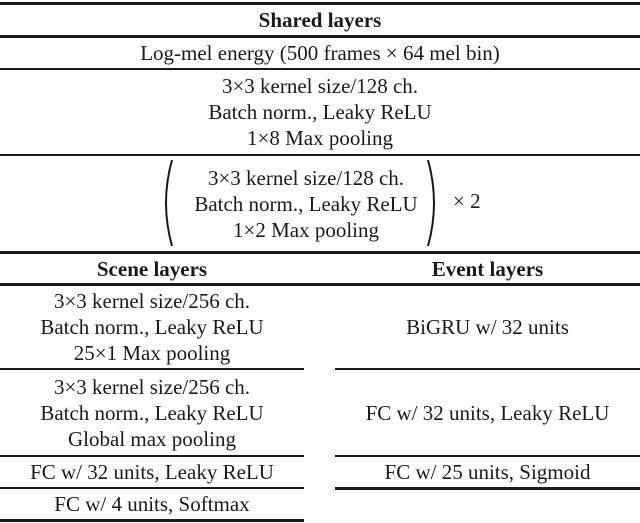 Image resolution: width=640 pixels, height=523 pixels. I want to click on scene-row: FC w/ 4 units, Softmax, so click(152, 504).